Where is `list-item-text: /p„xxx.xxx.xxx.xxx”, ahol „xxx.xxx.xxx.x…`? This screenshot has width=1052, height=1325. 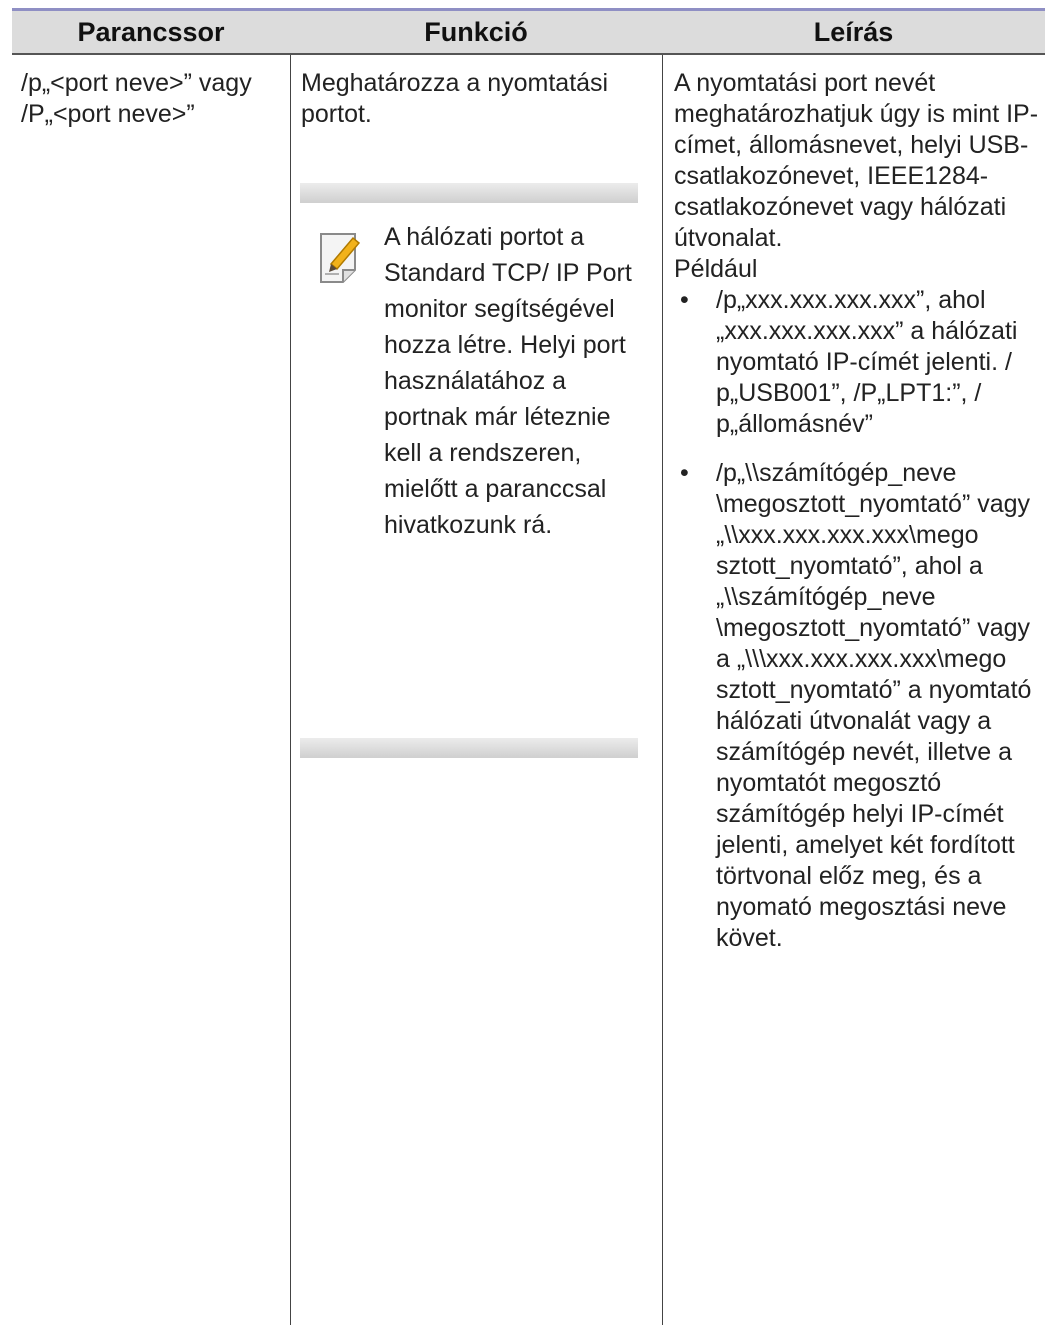 list-item-text: /p„xxx.xxx.xxx.xxx”, ahol „xxx.xxx.xxx.x… is located at coordinates (867, 362).